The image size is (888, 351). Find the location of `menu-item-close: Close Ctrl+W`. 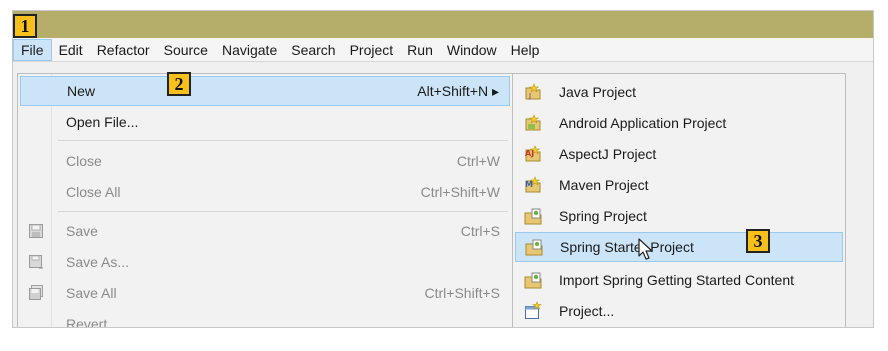

menu-item-close: Close Ctrl+W is located at coordinates (265, 161).